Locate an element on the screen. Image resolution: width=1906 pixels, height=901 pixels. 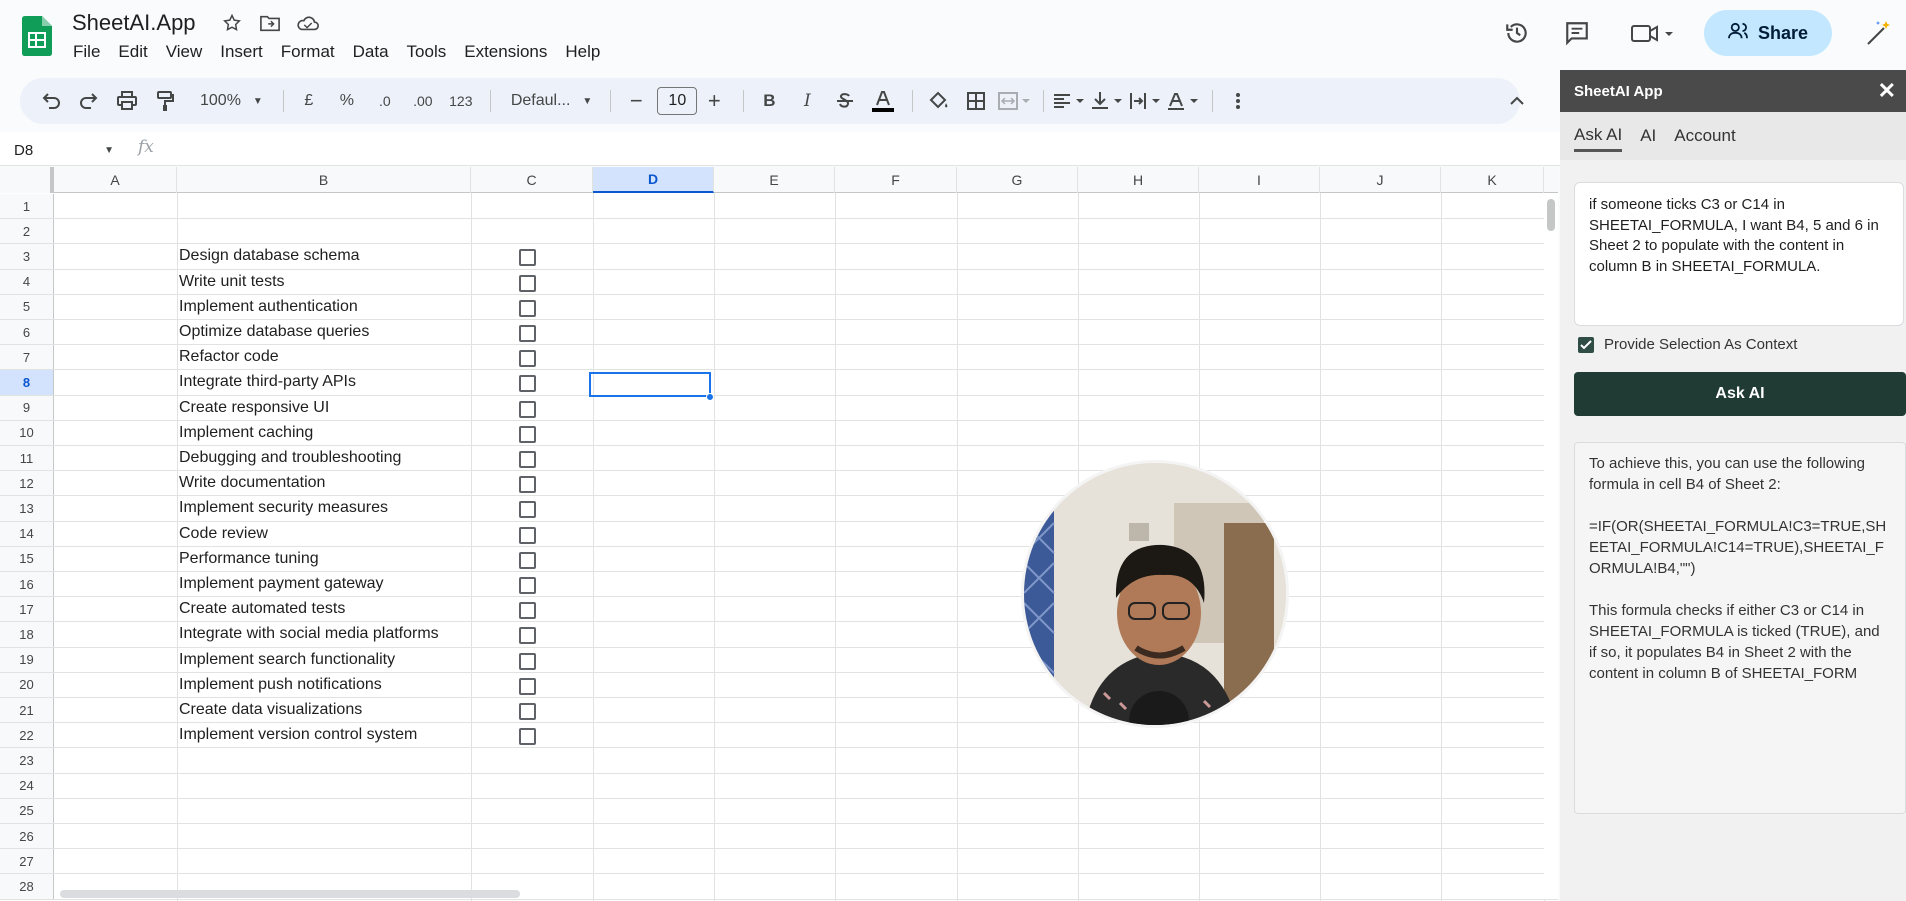
share-button: Share is located at coordinates (1768, 33).